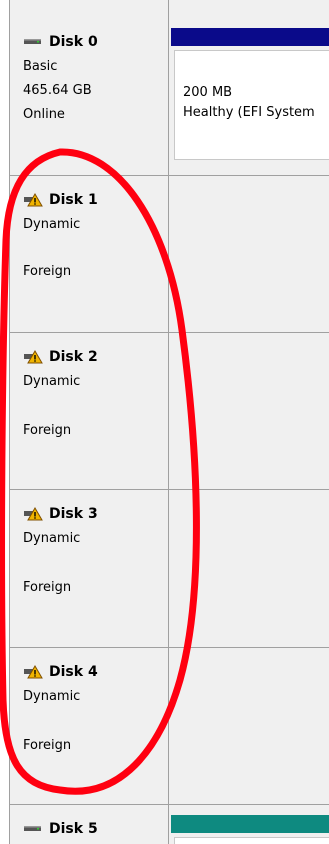 This screenshot has height=844, width=329. Describe the element at coordinates (251, 840) in the screenshot. I see `volume-box` at that location.